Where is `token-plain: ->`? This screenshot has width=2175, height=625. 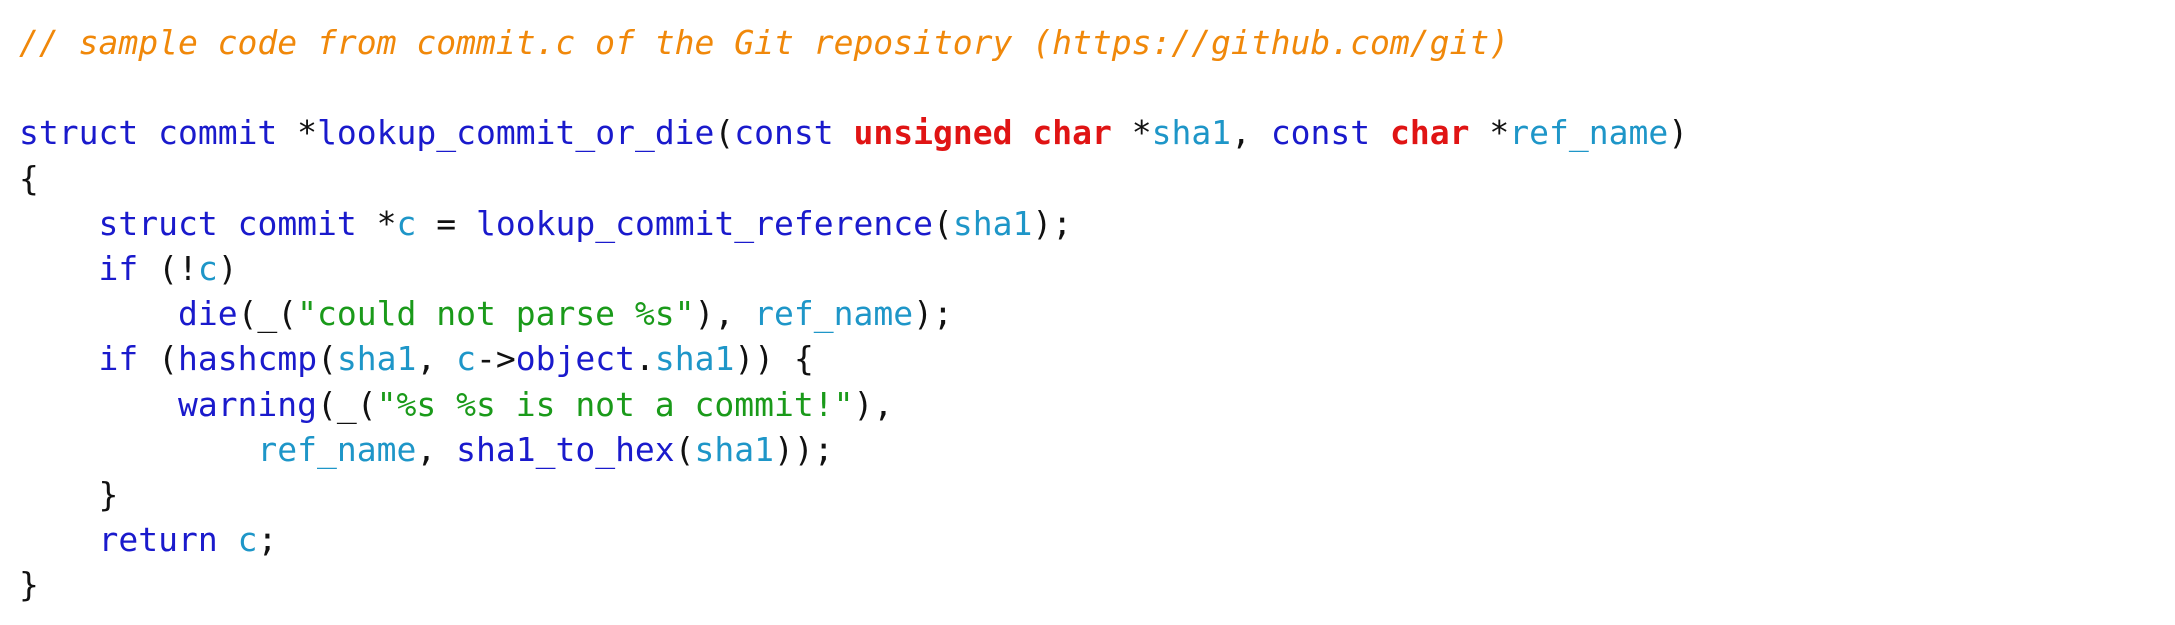 token-plain: -> is located at coordinates (496, 359).